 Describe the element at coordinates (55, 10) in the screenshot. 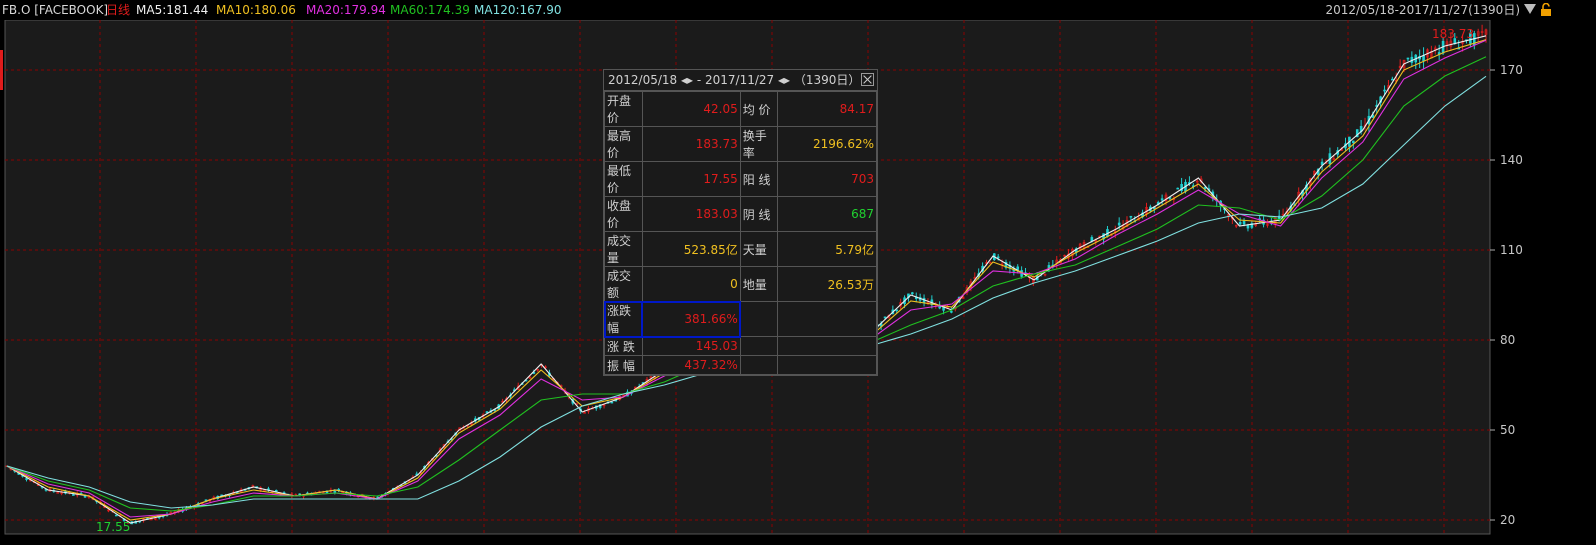

I see `symbol-label: FB.O [FACEBOOK]` at that location.